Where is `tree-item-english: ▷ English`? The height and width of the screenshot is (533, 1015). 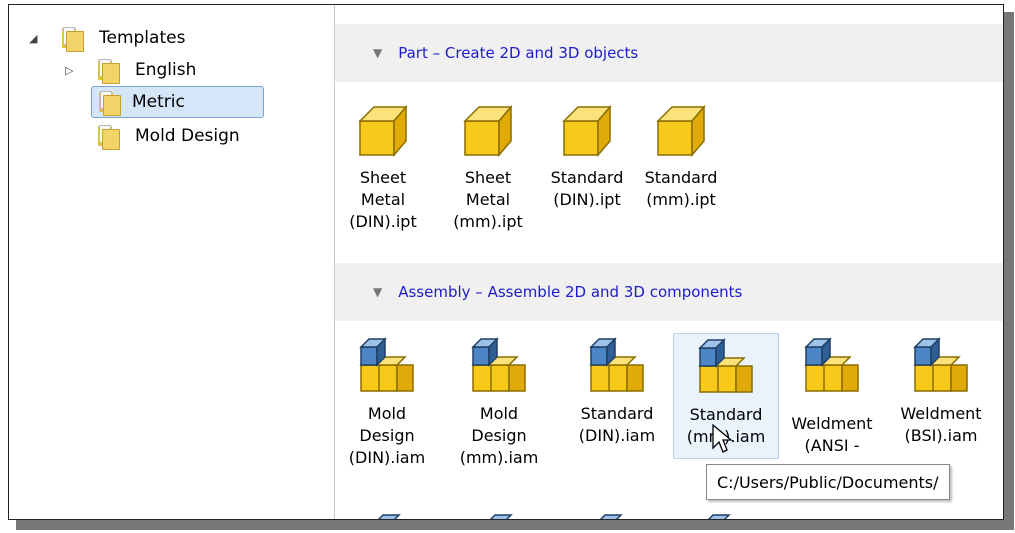 tree-item-english: ▷ English is located at coordinates (132, 70).